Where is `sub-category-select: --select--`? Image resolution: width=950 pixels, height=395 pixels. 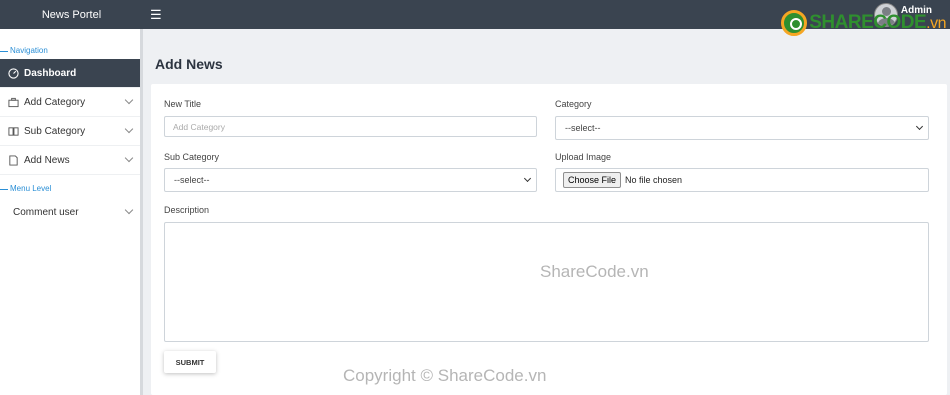 sub-category-select: --select-- is located at coordinates (350, 180).